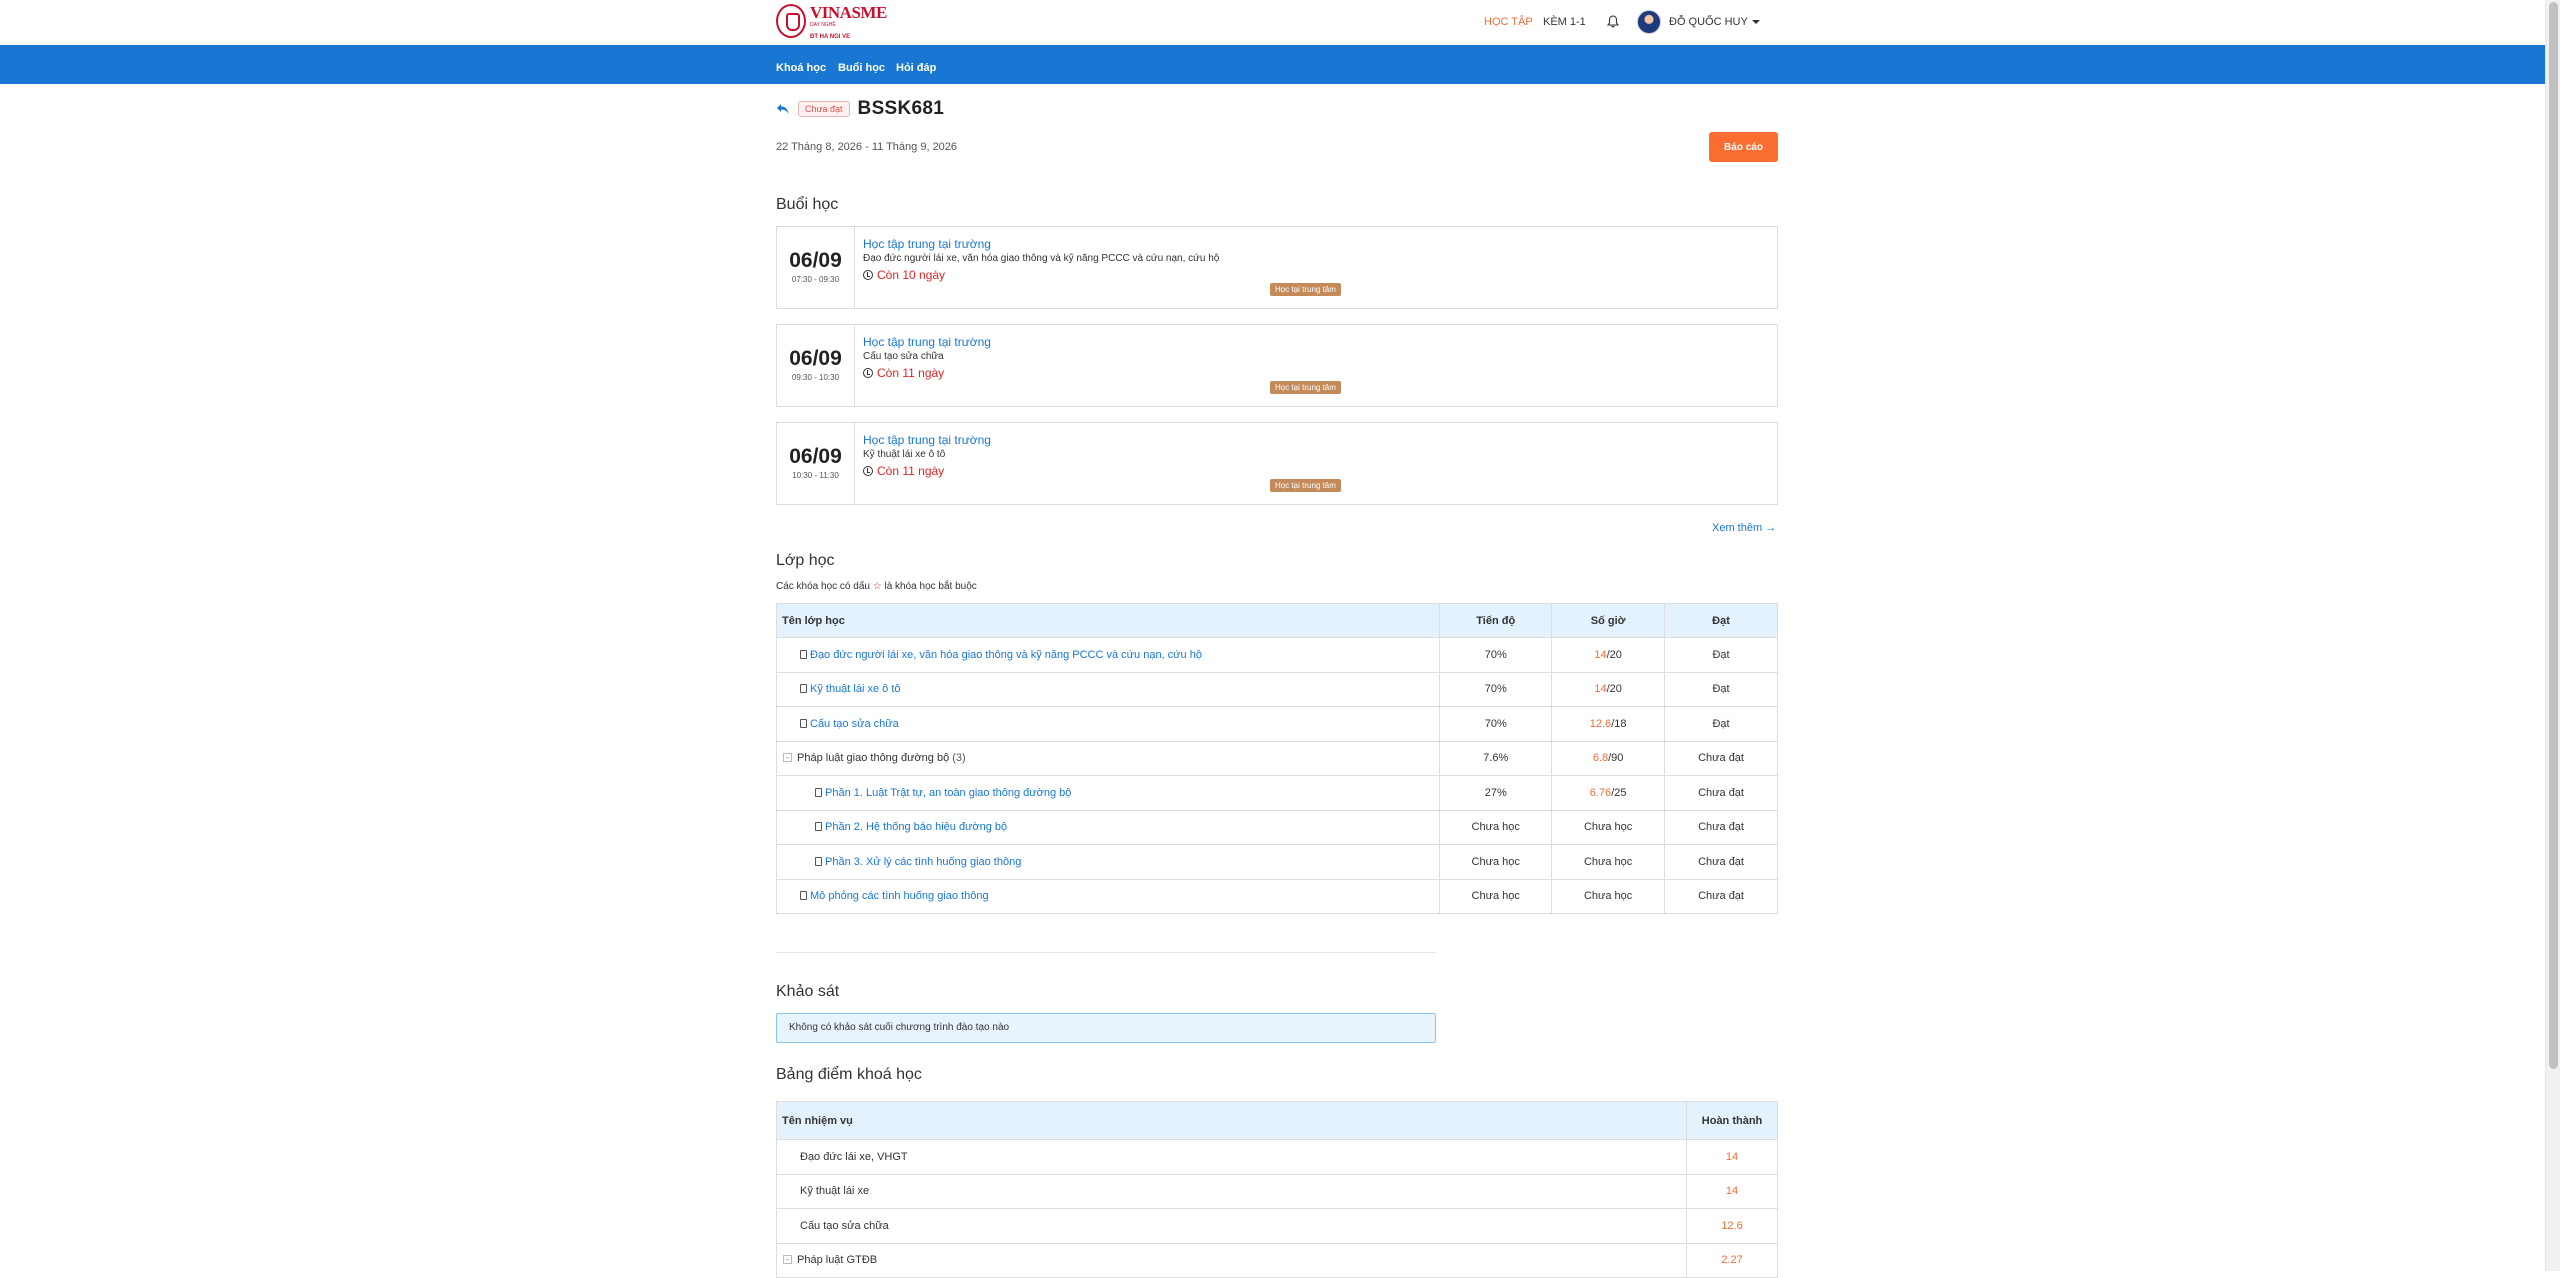  I want to click on class-hours: 6.8/90, so click(1608, 758).